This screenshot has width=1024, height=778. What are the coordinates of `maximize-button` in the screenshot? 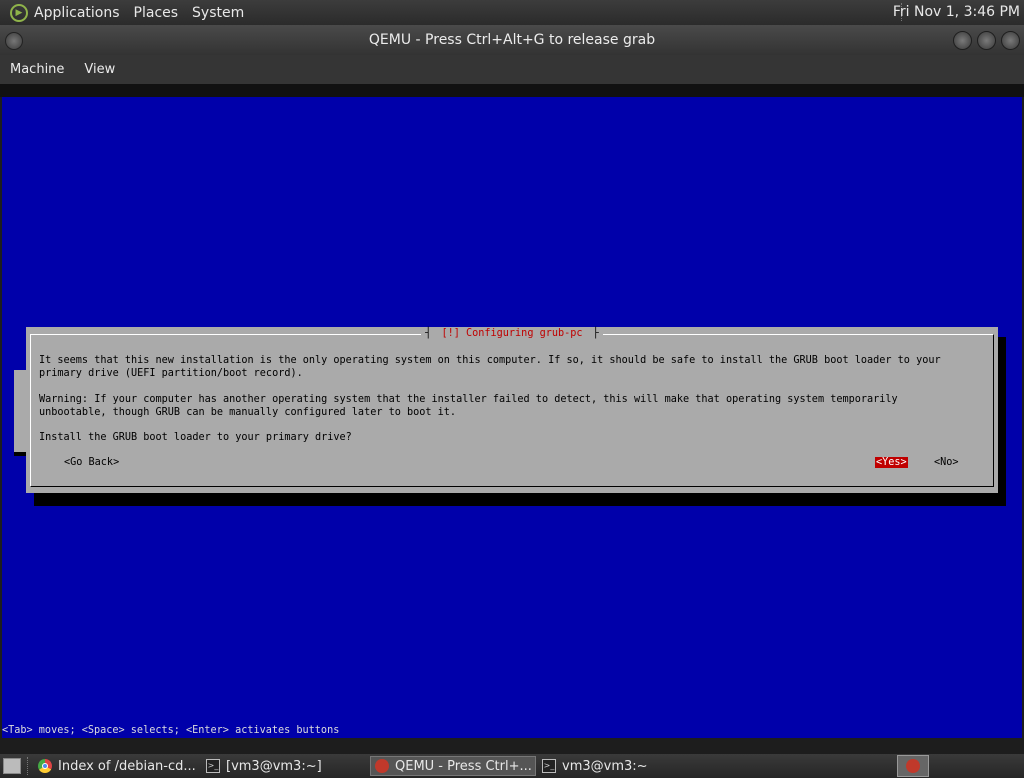 It's located at (986, 40).